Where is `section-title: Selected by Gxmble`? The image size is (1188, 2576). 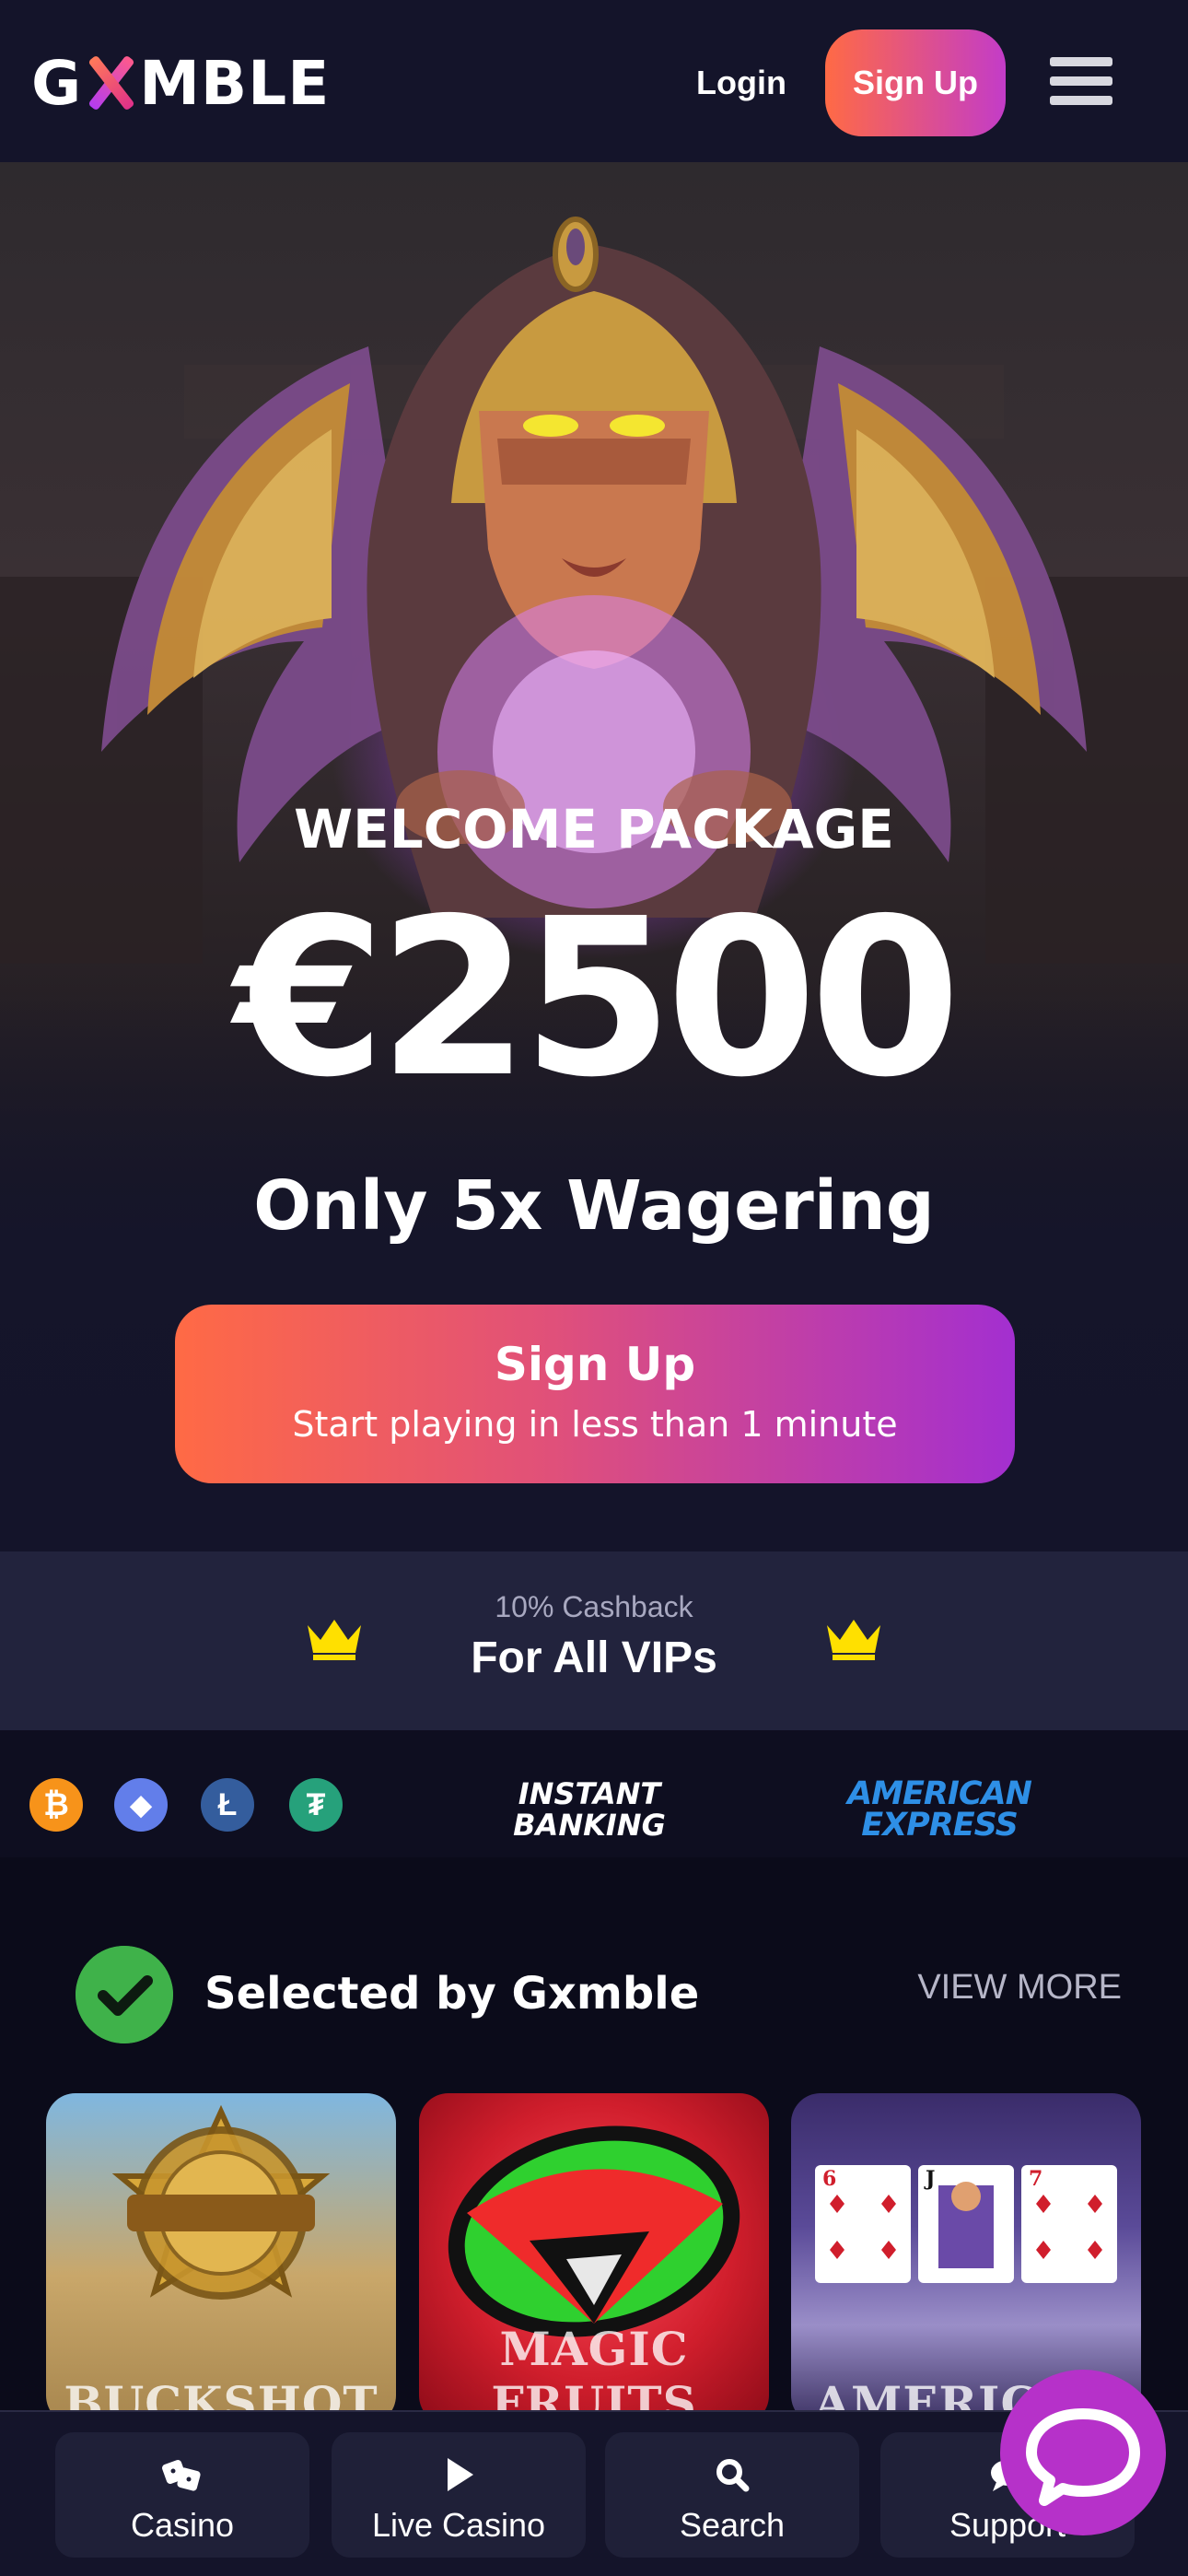 section-title: Selected by Gxmble is located at coordinates (452, 1994).